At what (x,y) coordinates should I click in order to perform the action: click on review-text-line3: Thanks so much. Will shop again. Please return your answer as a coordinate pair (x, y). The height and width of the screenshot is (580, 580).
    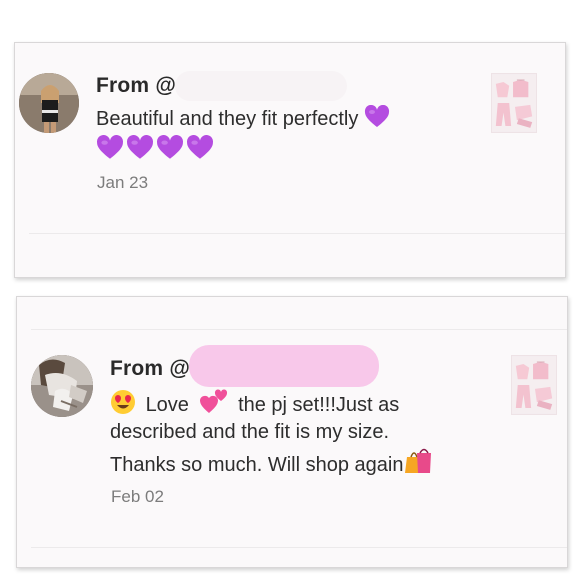
    Looking at the image, I should click on (257, 465).